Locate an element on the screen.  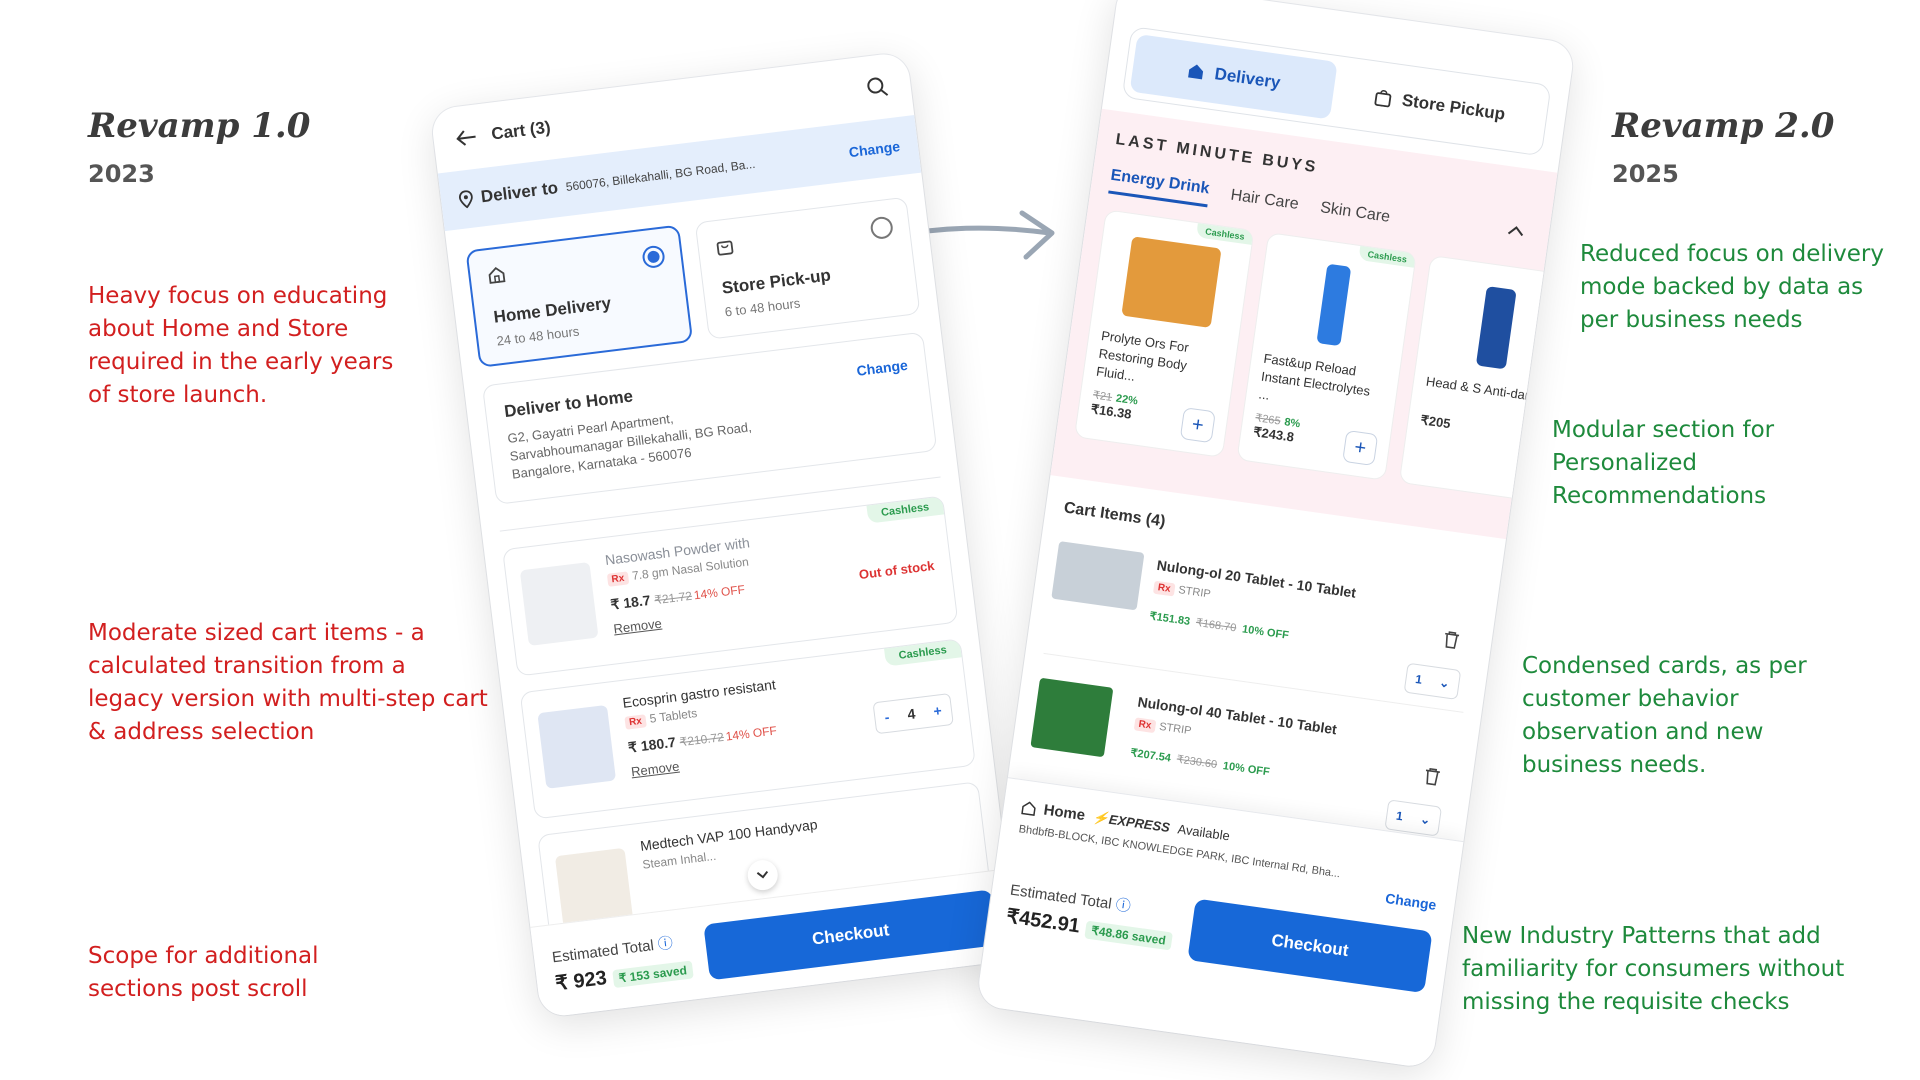
item-mrp: ₹210.72 is located at coordinates (701, 739).